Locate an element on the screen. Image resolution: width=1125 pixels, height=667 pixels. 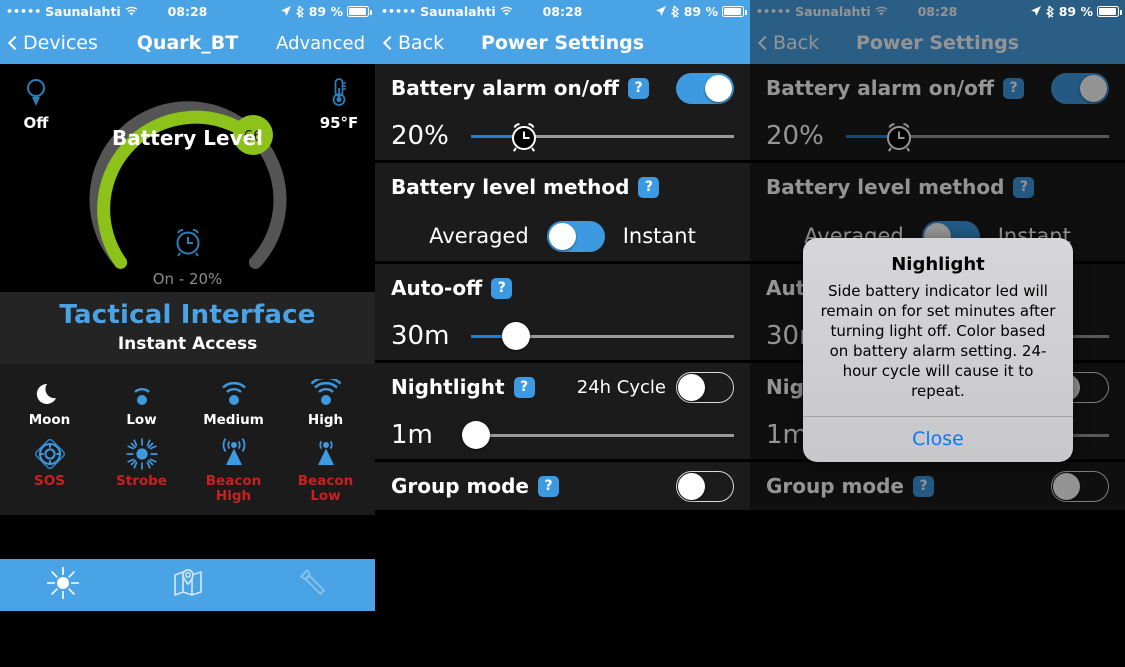
brightness-sun-icon is located at coordinates (62, 583).